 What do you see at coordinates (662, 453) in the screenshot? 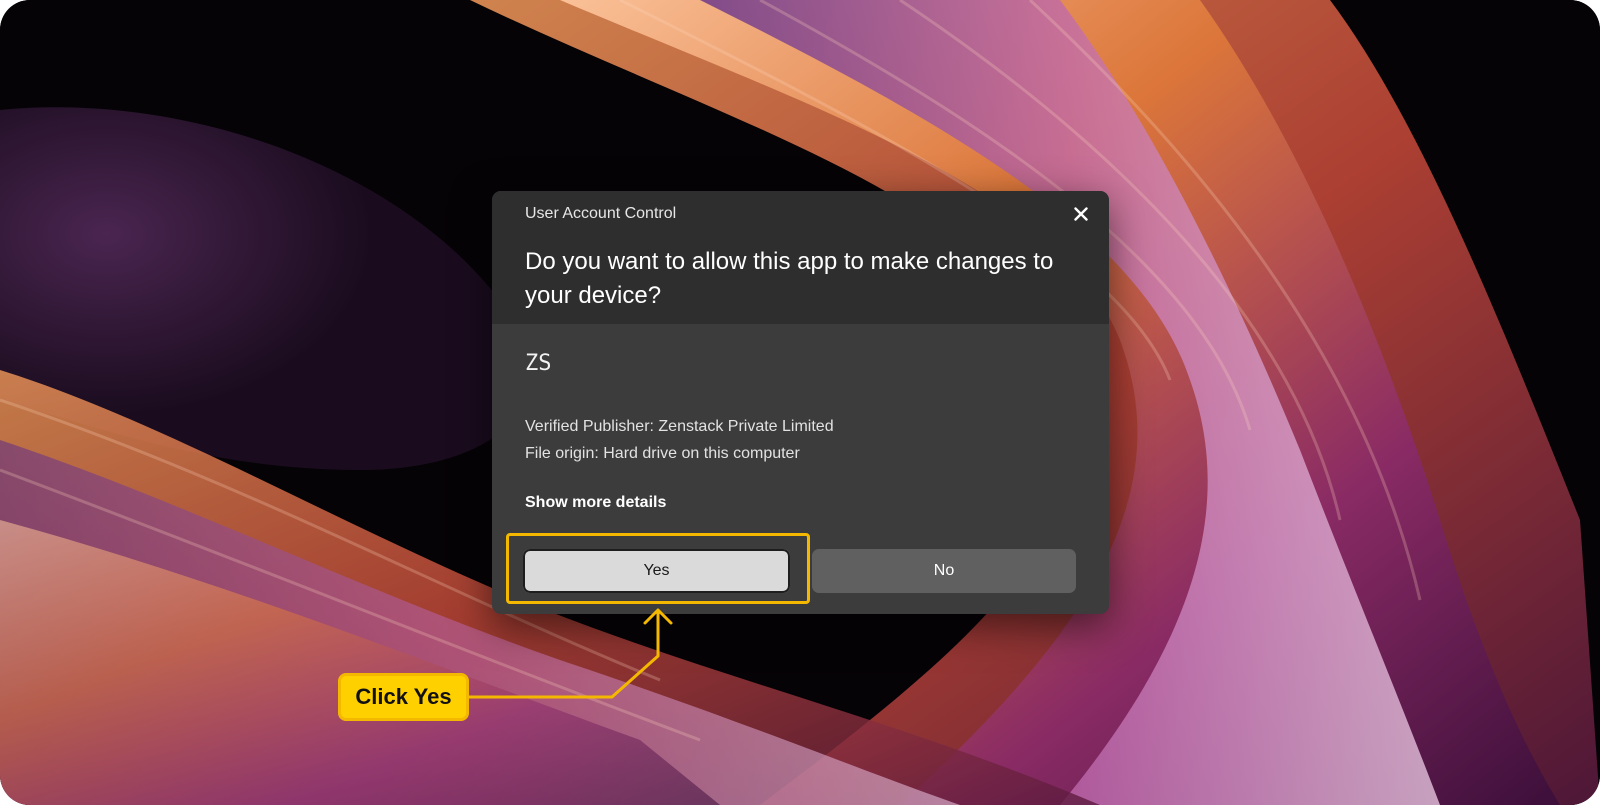
I see `file-origin-info: File origin: Hard drive on this computer` at bounding box center [662, 453].